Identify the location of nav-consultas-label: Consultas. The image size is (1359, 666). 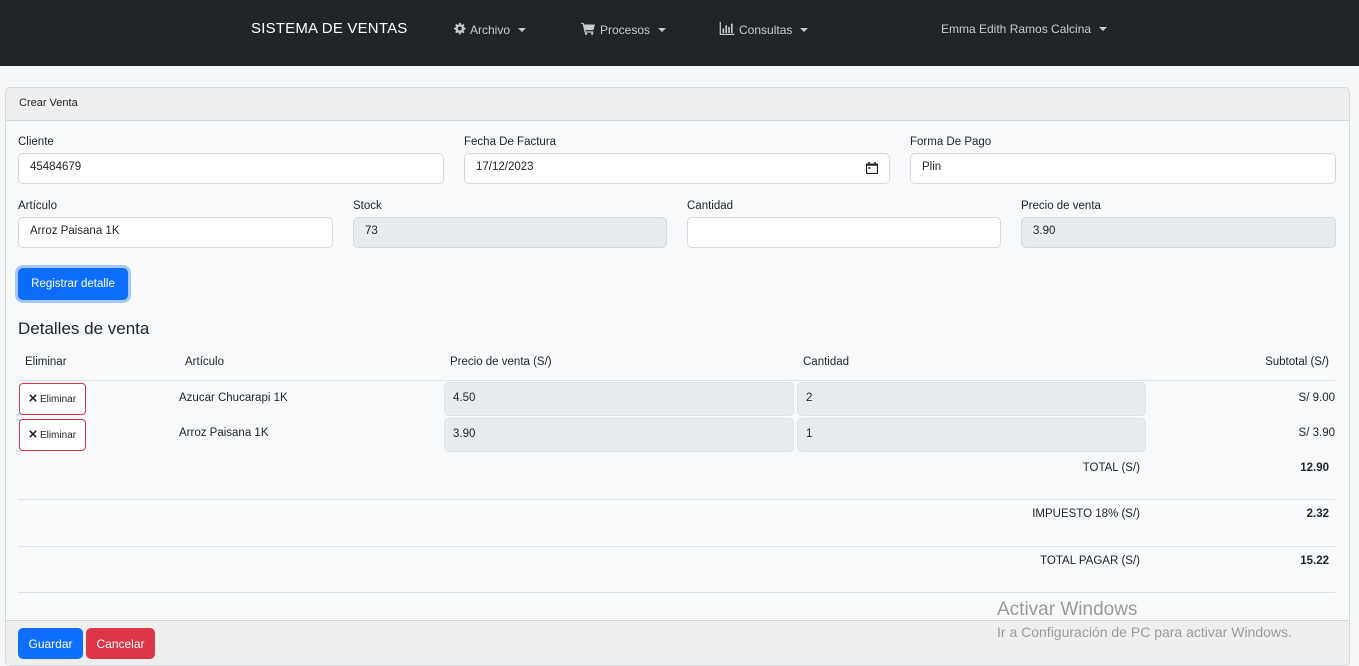
(766, 30).